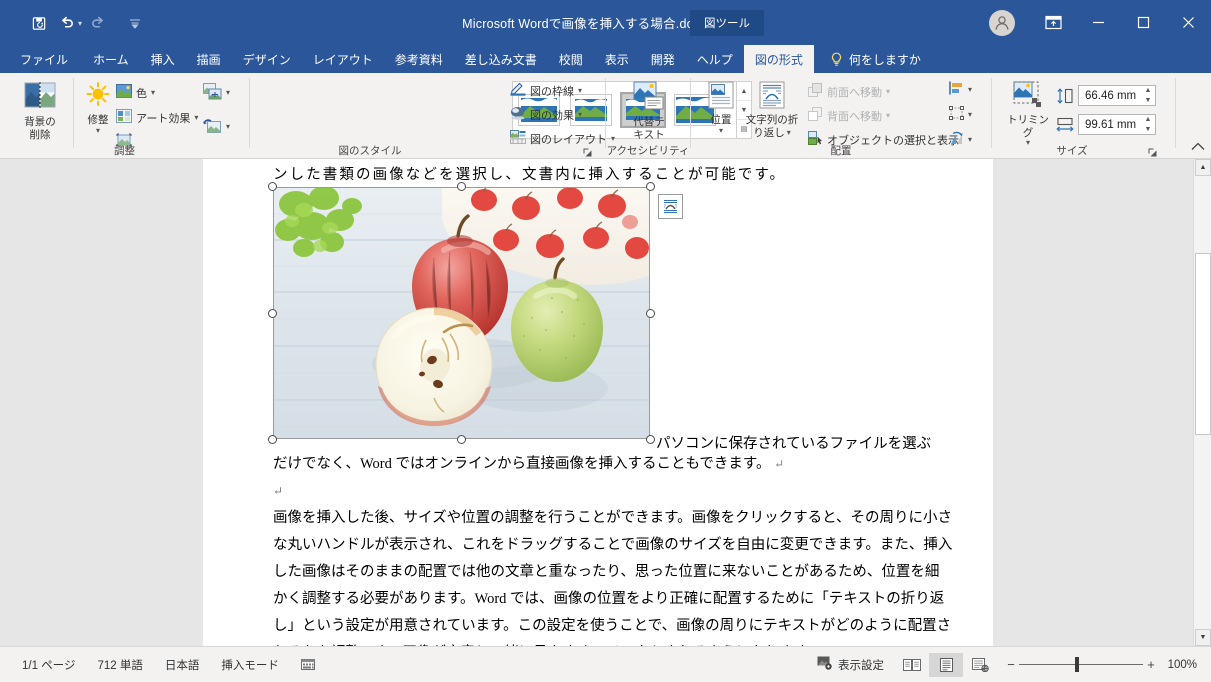  Describe the element at coordinates (119, 665) in the screenshot. I see `status-word-count: 712 単語` at that location.